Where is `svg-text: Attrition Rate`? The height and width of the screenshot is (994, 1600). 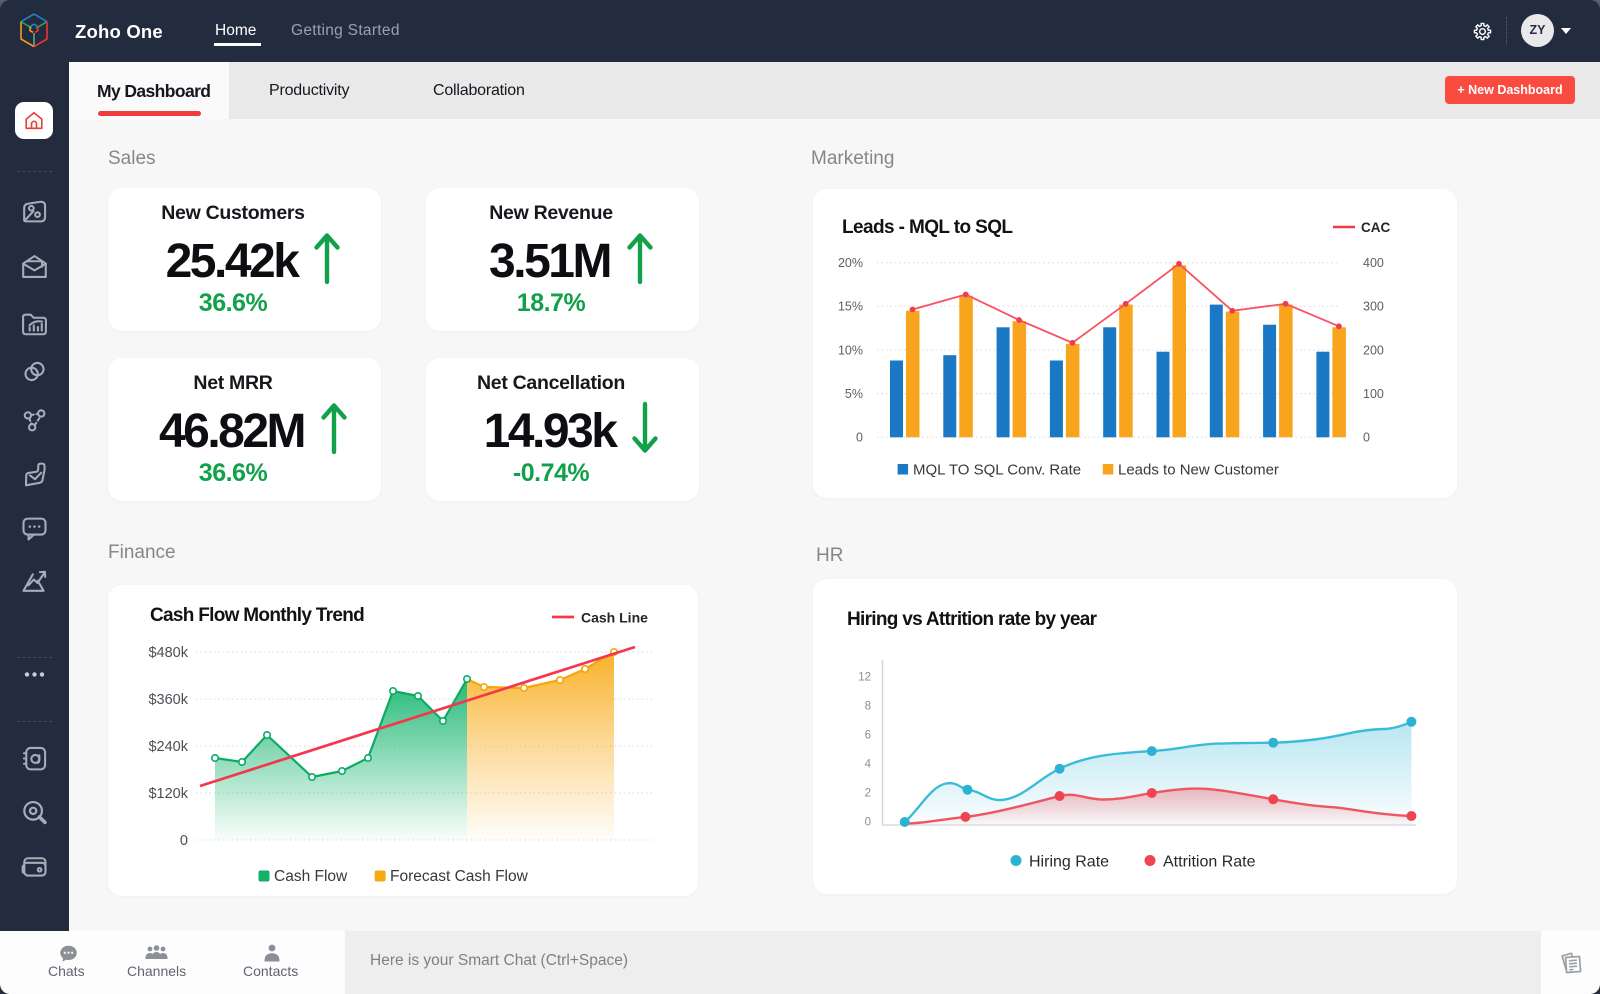
svg-text: Attrition Rate is located at coordinates (1209, 862).